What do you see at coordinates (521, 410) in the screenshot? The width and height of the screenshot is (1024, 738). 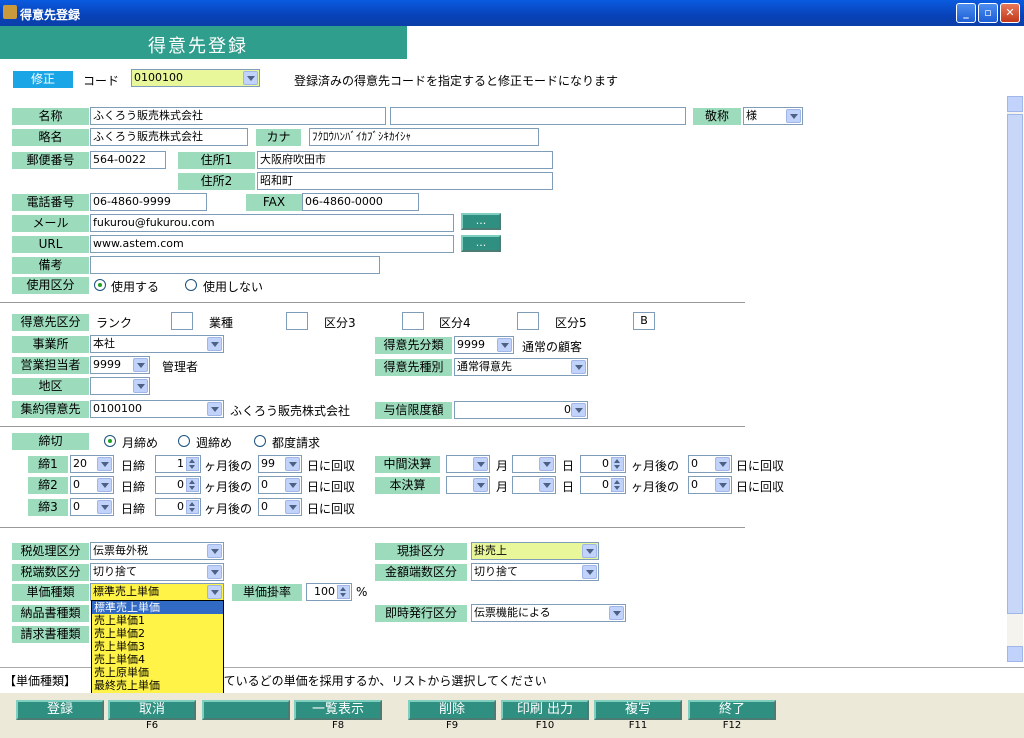 I see `credit-limit-select: 0` at bounding box center [521, 410].